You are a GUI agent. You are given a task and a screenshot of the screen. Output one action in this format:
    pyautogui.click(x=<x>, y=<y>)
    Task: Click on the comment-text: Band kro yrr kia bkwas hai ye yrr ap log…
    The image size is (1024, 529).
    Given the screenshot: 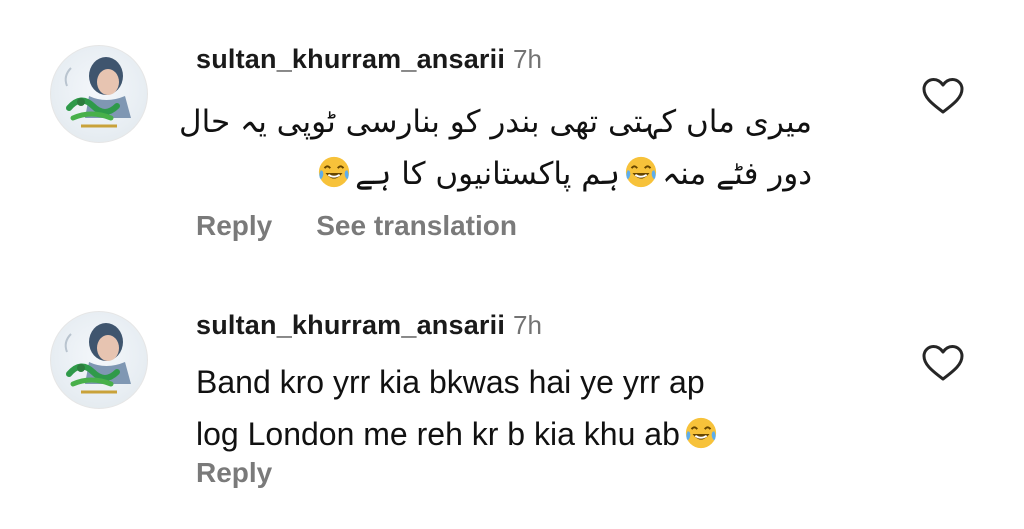 What is the action you would take?
    pyautogui.click(x=459, y=408)
    